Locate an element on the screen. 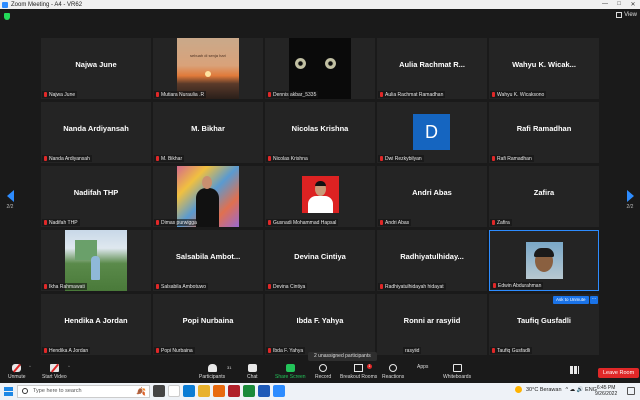  start-video-button: Start Video is located at coordinates (54, 372).